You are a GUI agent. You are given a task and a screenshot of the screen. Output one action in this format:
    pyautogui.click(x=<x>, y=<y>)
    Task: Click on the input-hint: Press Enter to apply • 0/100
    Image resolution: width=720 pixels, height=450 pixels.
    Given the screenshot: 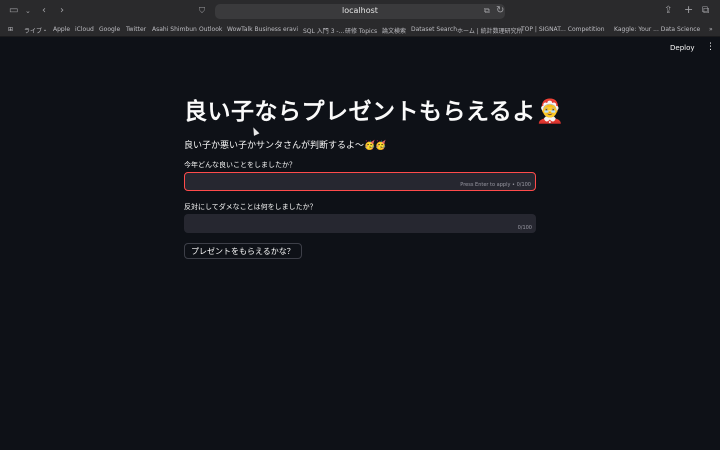 What is the action you would take?
    pyautogui.click(x=495, y=185)
    